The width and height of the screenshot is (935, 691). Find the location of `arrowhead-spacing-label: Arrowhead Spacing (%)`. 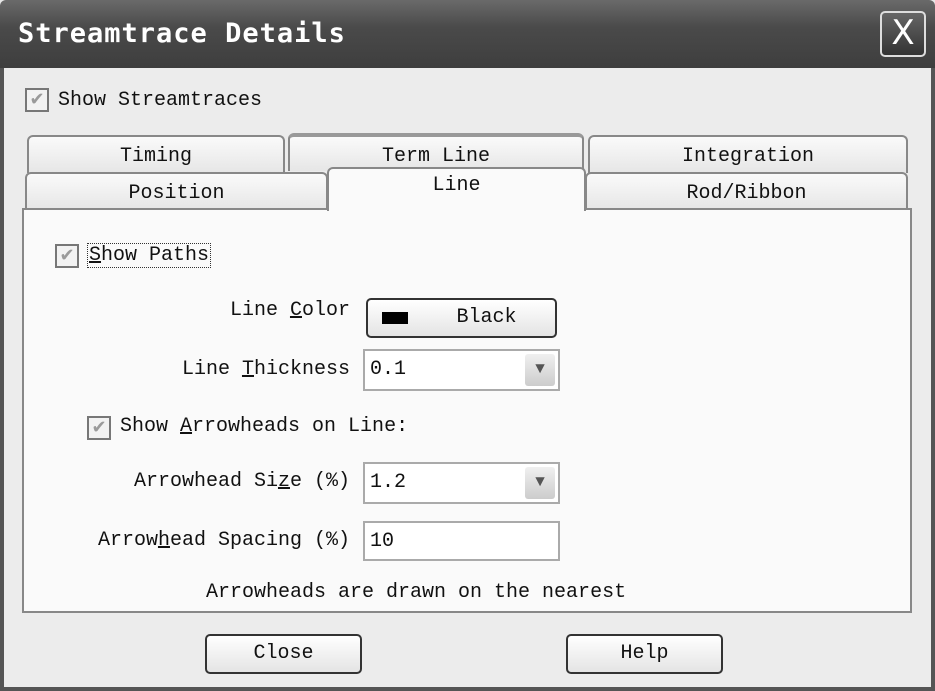

arrowhead-spacing-label: Arrowhead Spacing (%) is located at coordinates (224, 540).